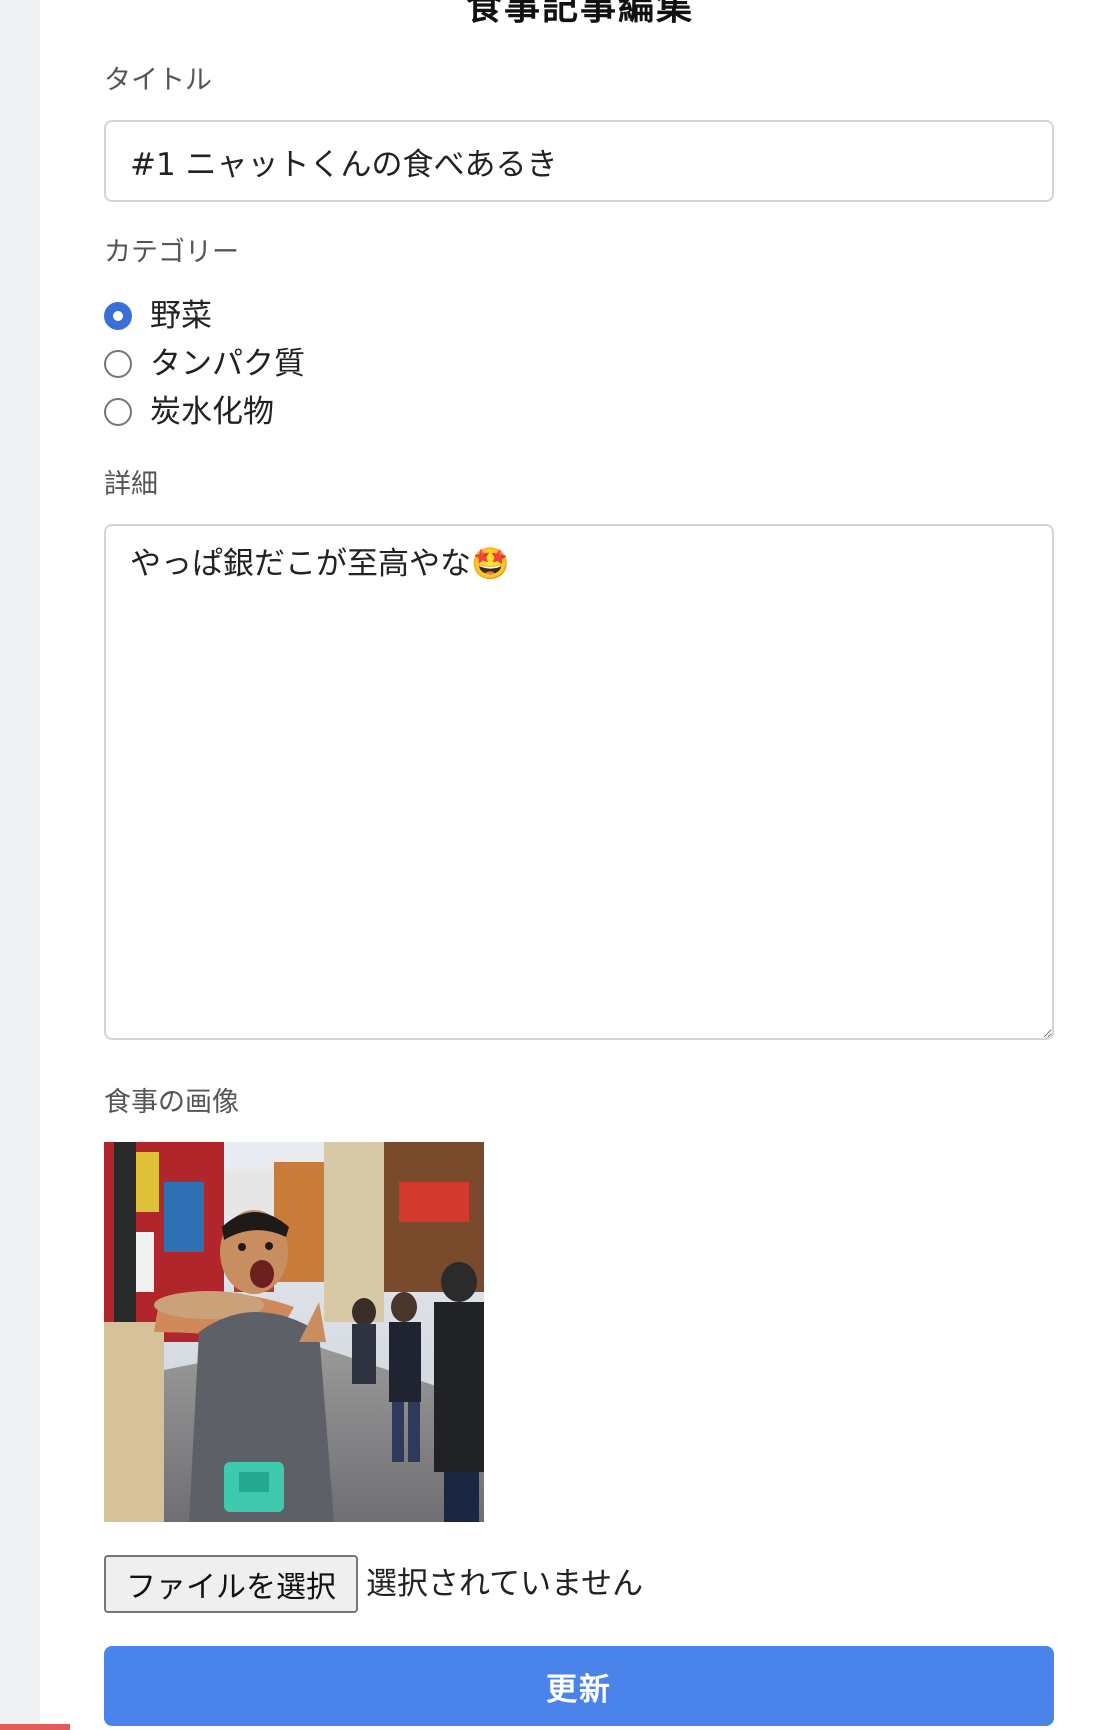  I want to click on radio-label-vegetable: 野菜, so click(181, 316).